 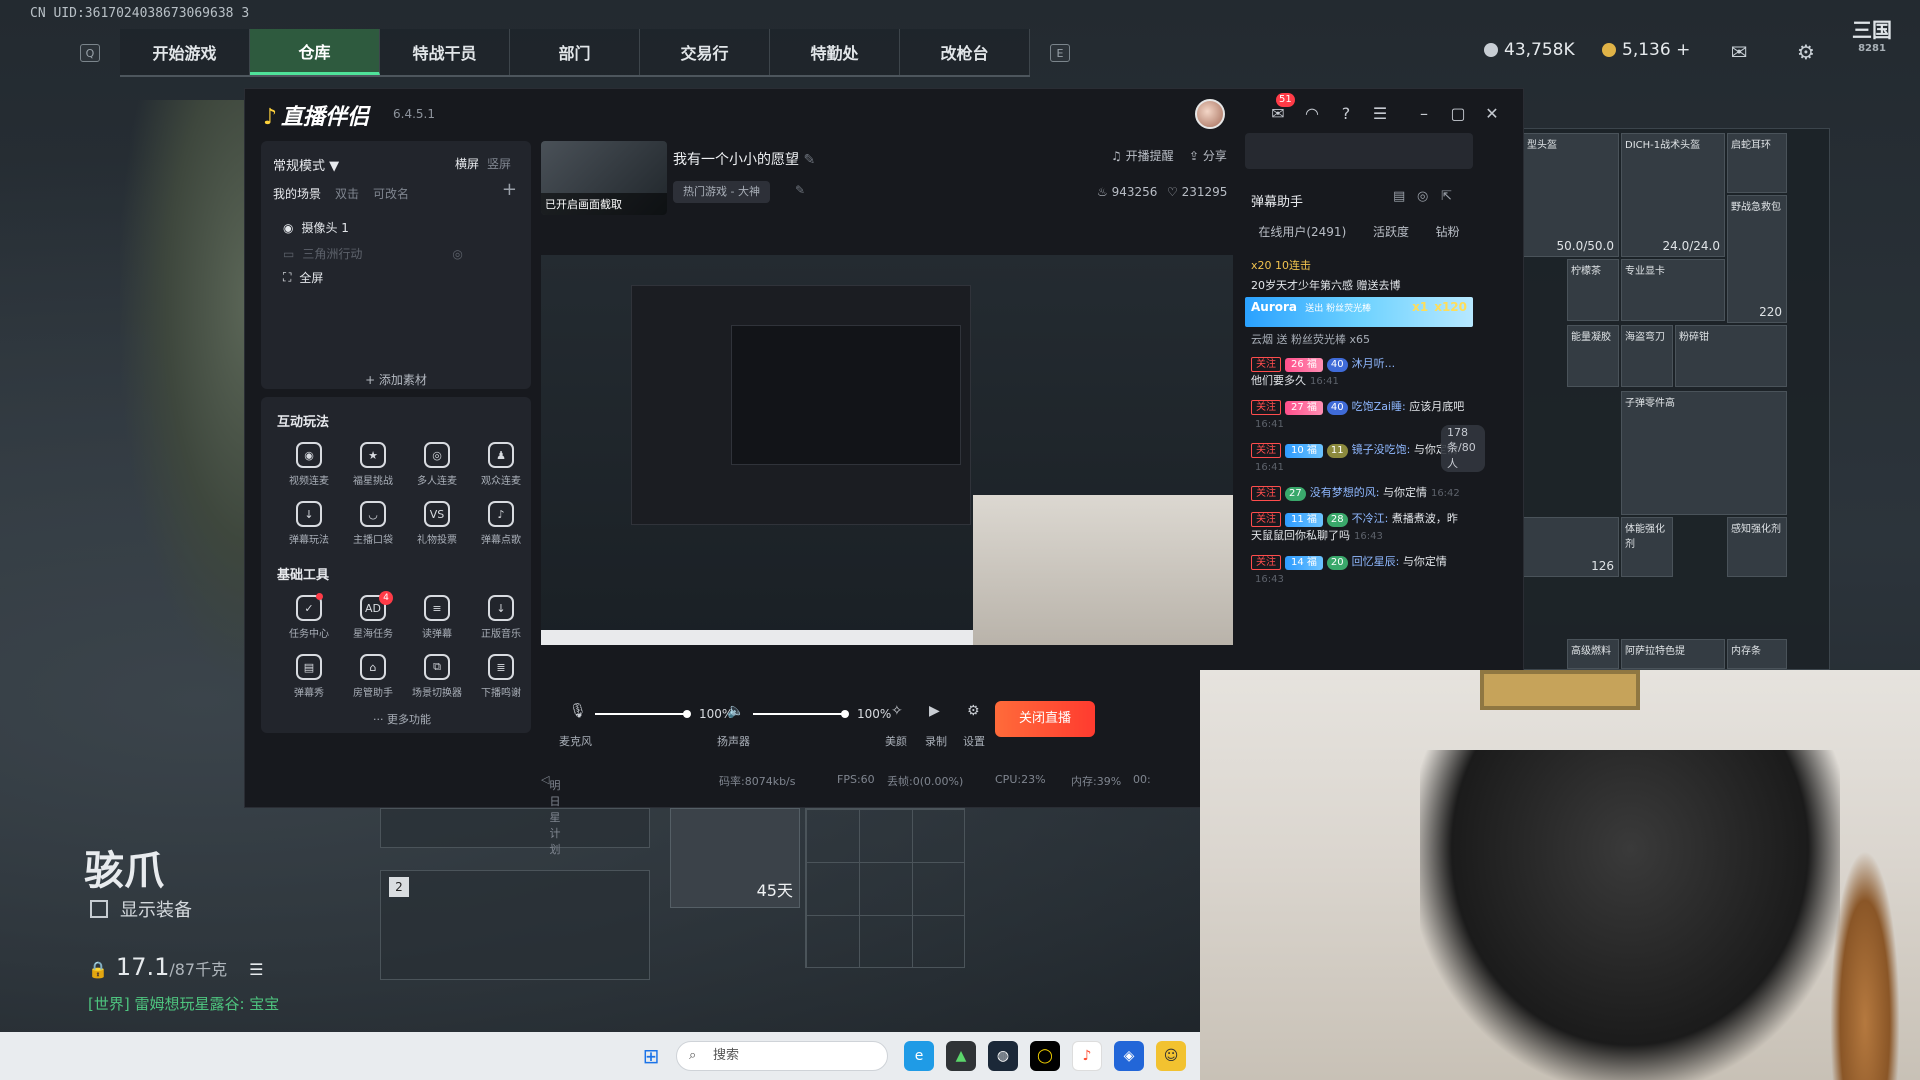 I want to click on inventory-item: 野战急救包 220, so click(x=1757, y=259).